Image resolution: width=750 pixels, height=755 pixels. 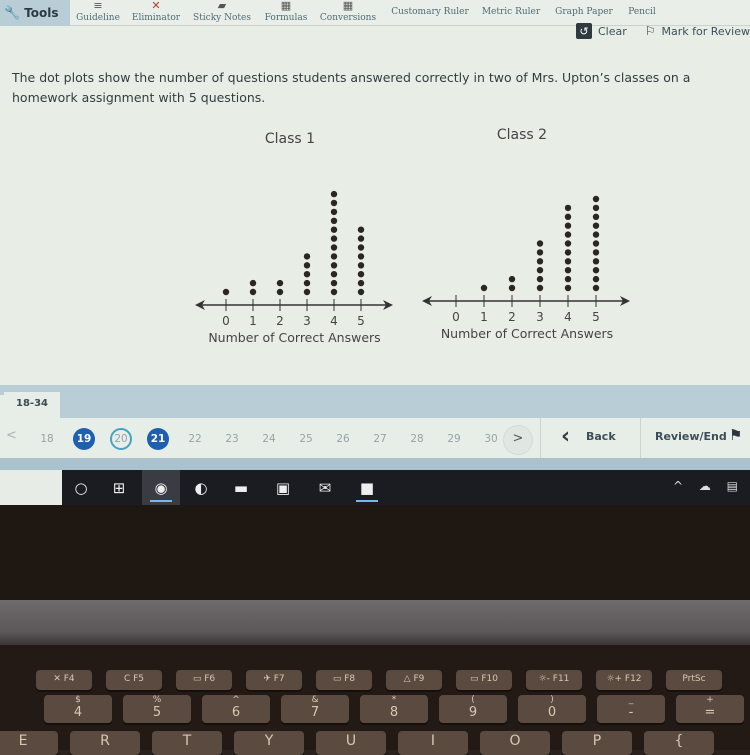 I want to click on function-key: ▭ F6, so click(x=204, y=680).